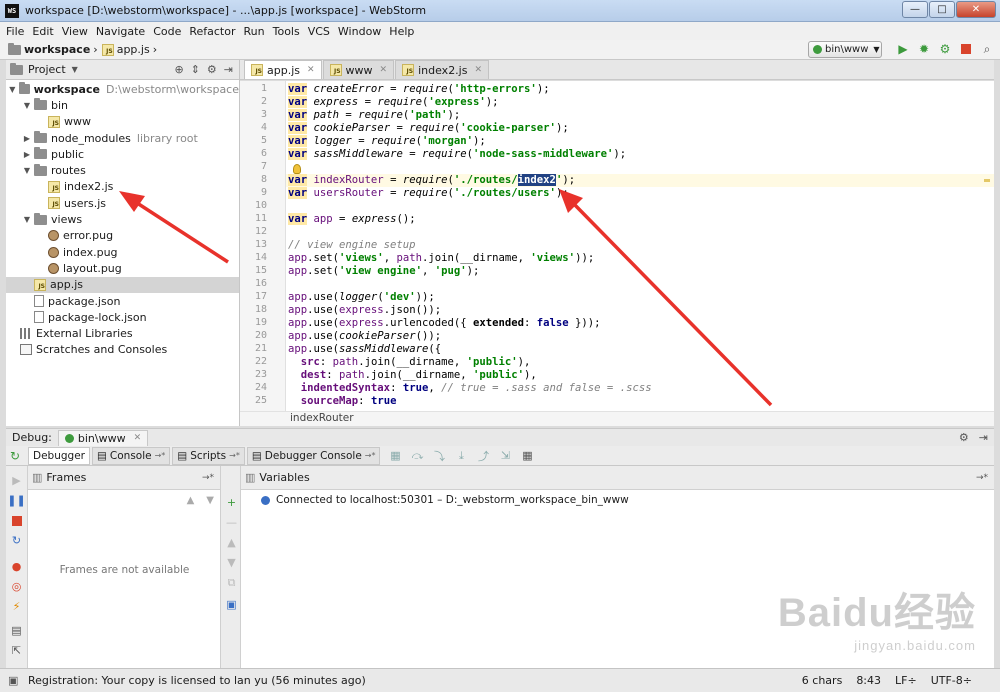 The image size is (1000, 692). What do you see at coordinates (254, 31) in the screenshot?
I see `menu-run: Run` at bounding box center [254, 31].